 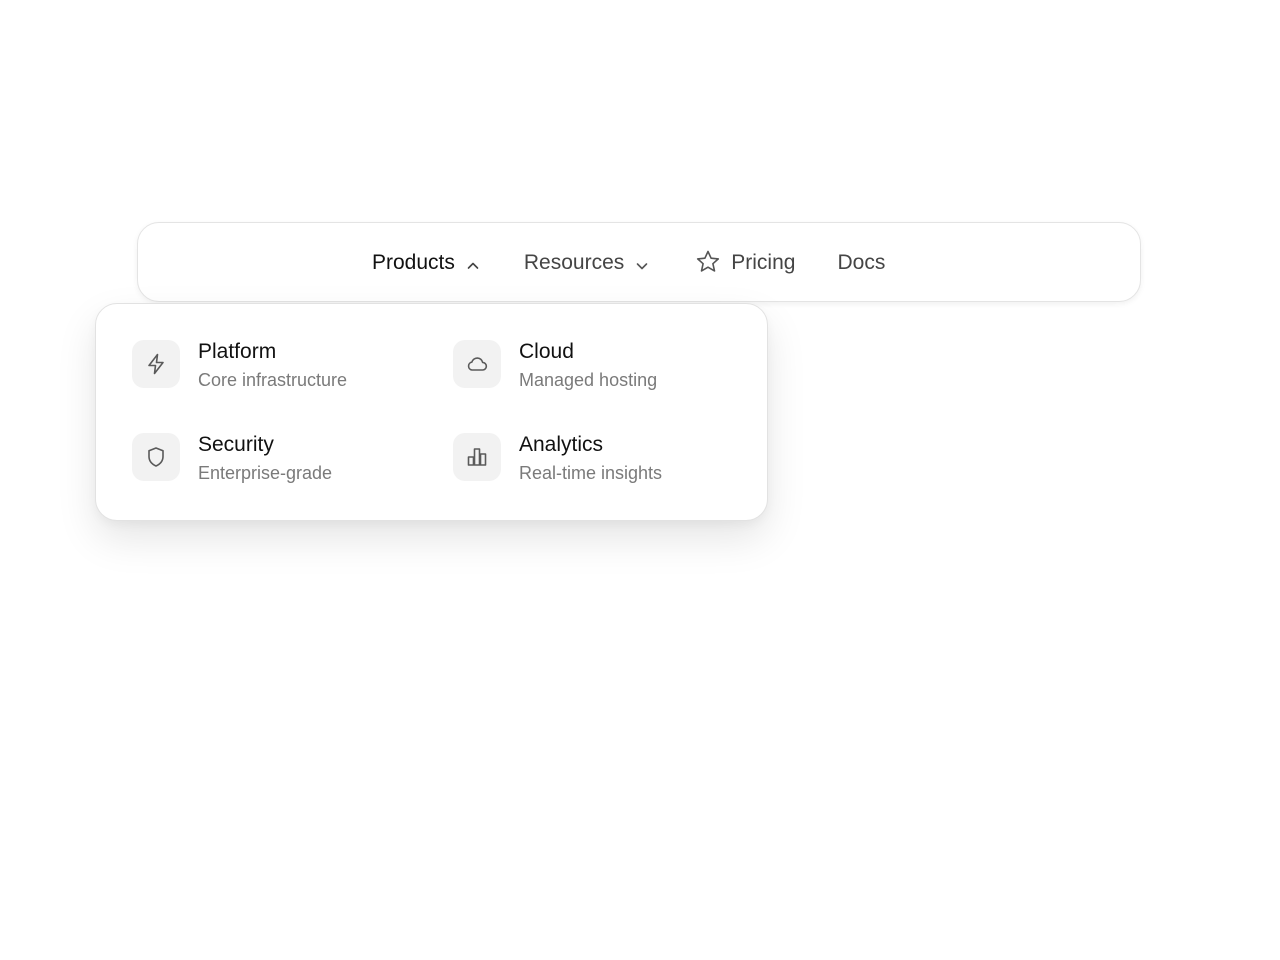 What do you see at coordinates (574, 262) in the screenshot?
I see `nav-item-label: Resources` at bounding box center [574, 262].